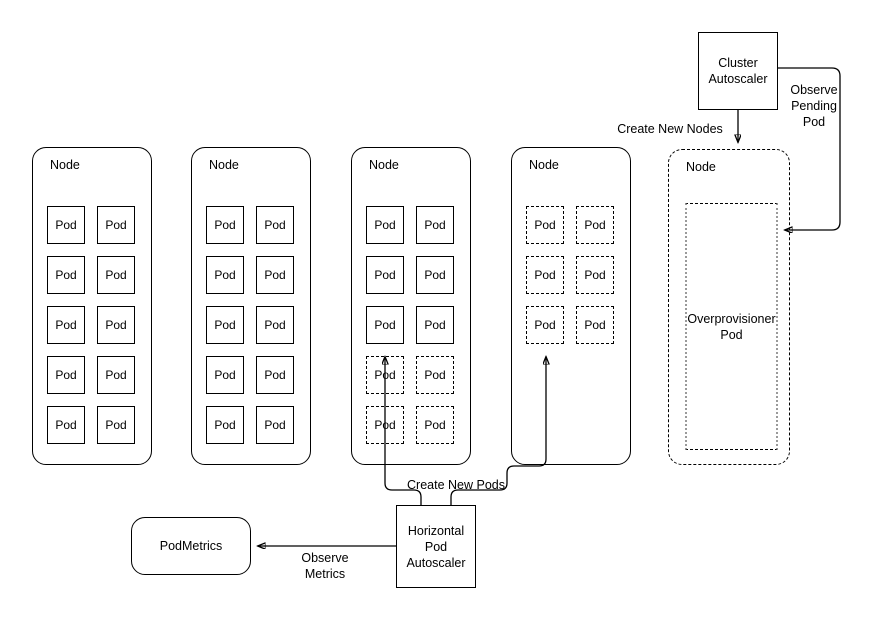 The height and width of the screenshot is (617, 879). What do you see at coordinates (670, 129) in the screenshot?
I see `edge-label-create-new-nodes: Create New Nodes` at bounding box center [670, 129].